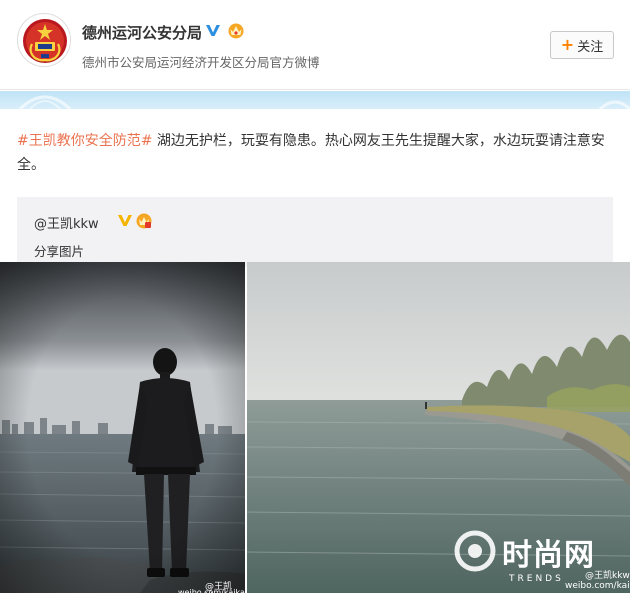 This screenshot has width=630, height=593. I want to click on follow-button: + 关注, so click(582, 45).